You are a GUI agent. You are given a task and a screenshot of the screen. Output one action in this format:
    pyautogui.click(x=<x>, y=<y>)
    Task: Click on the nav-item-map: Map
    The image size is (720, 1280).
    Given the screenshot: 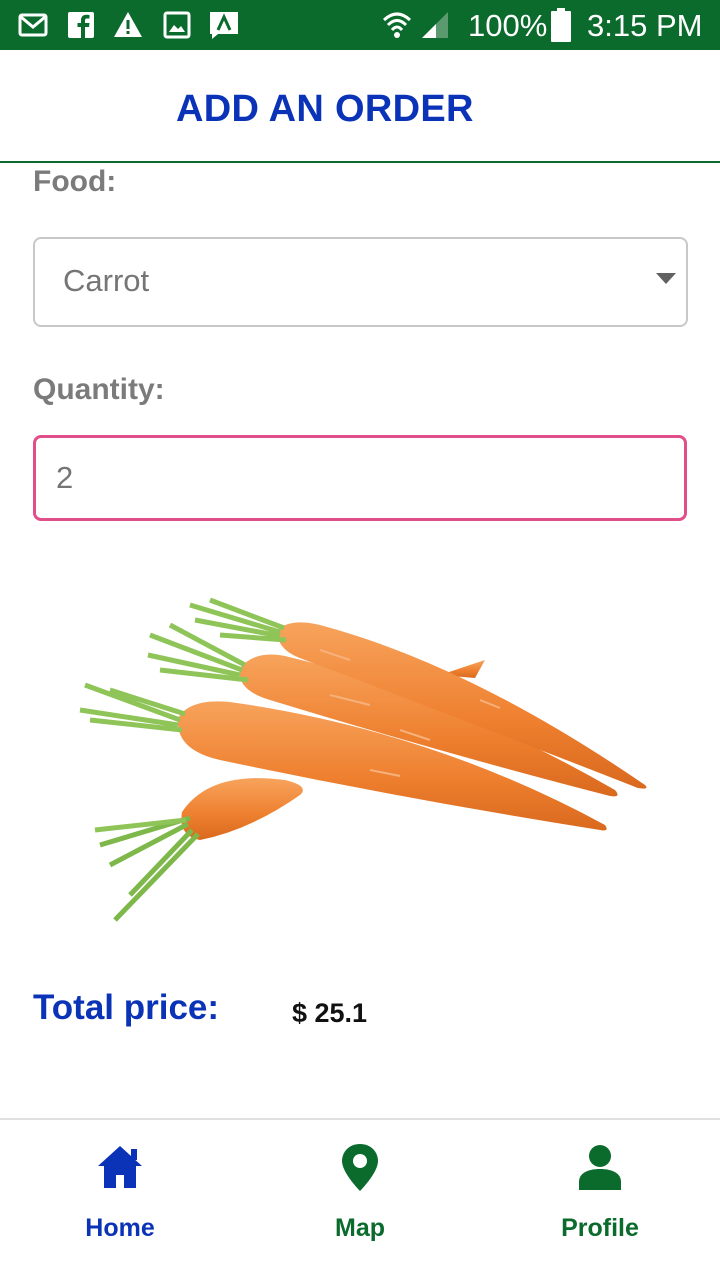 What is the action you would take?
    pyautogui.click(x=360, y=1200)
    